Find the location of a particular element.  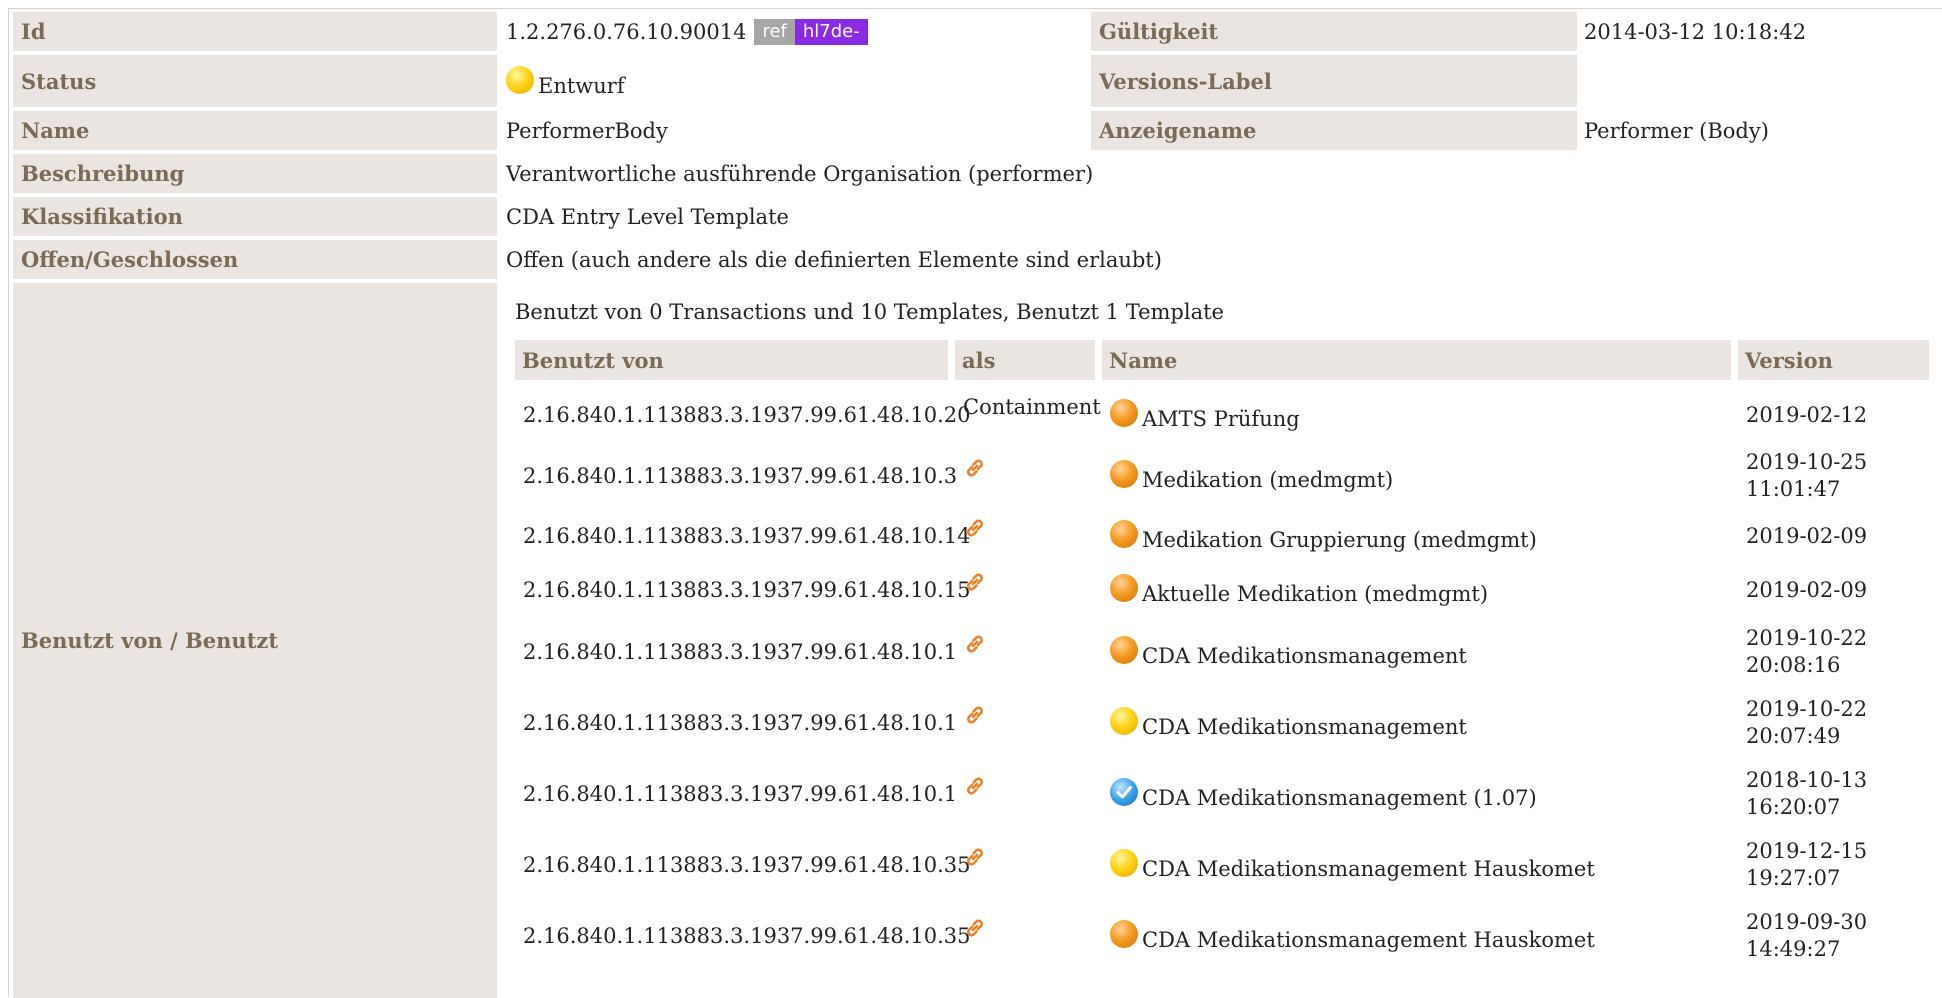

name-label: Name is located at coordinates (255, 130).